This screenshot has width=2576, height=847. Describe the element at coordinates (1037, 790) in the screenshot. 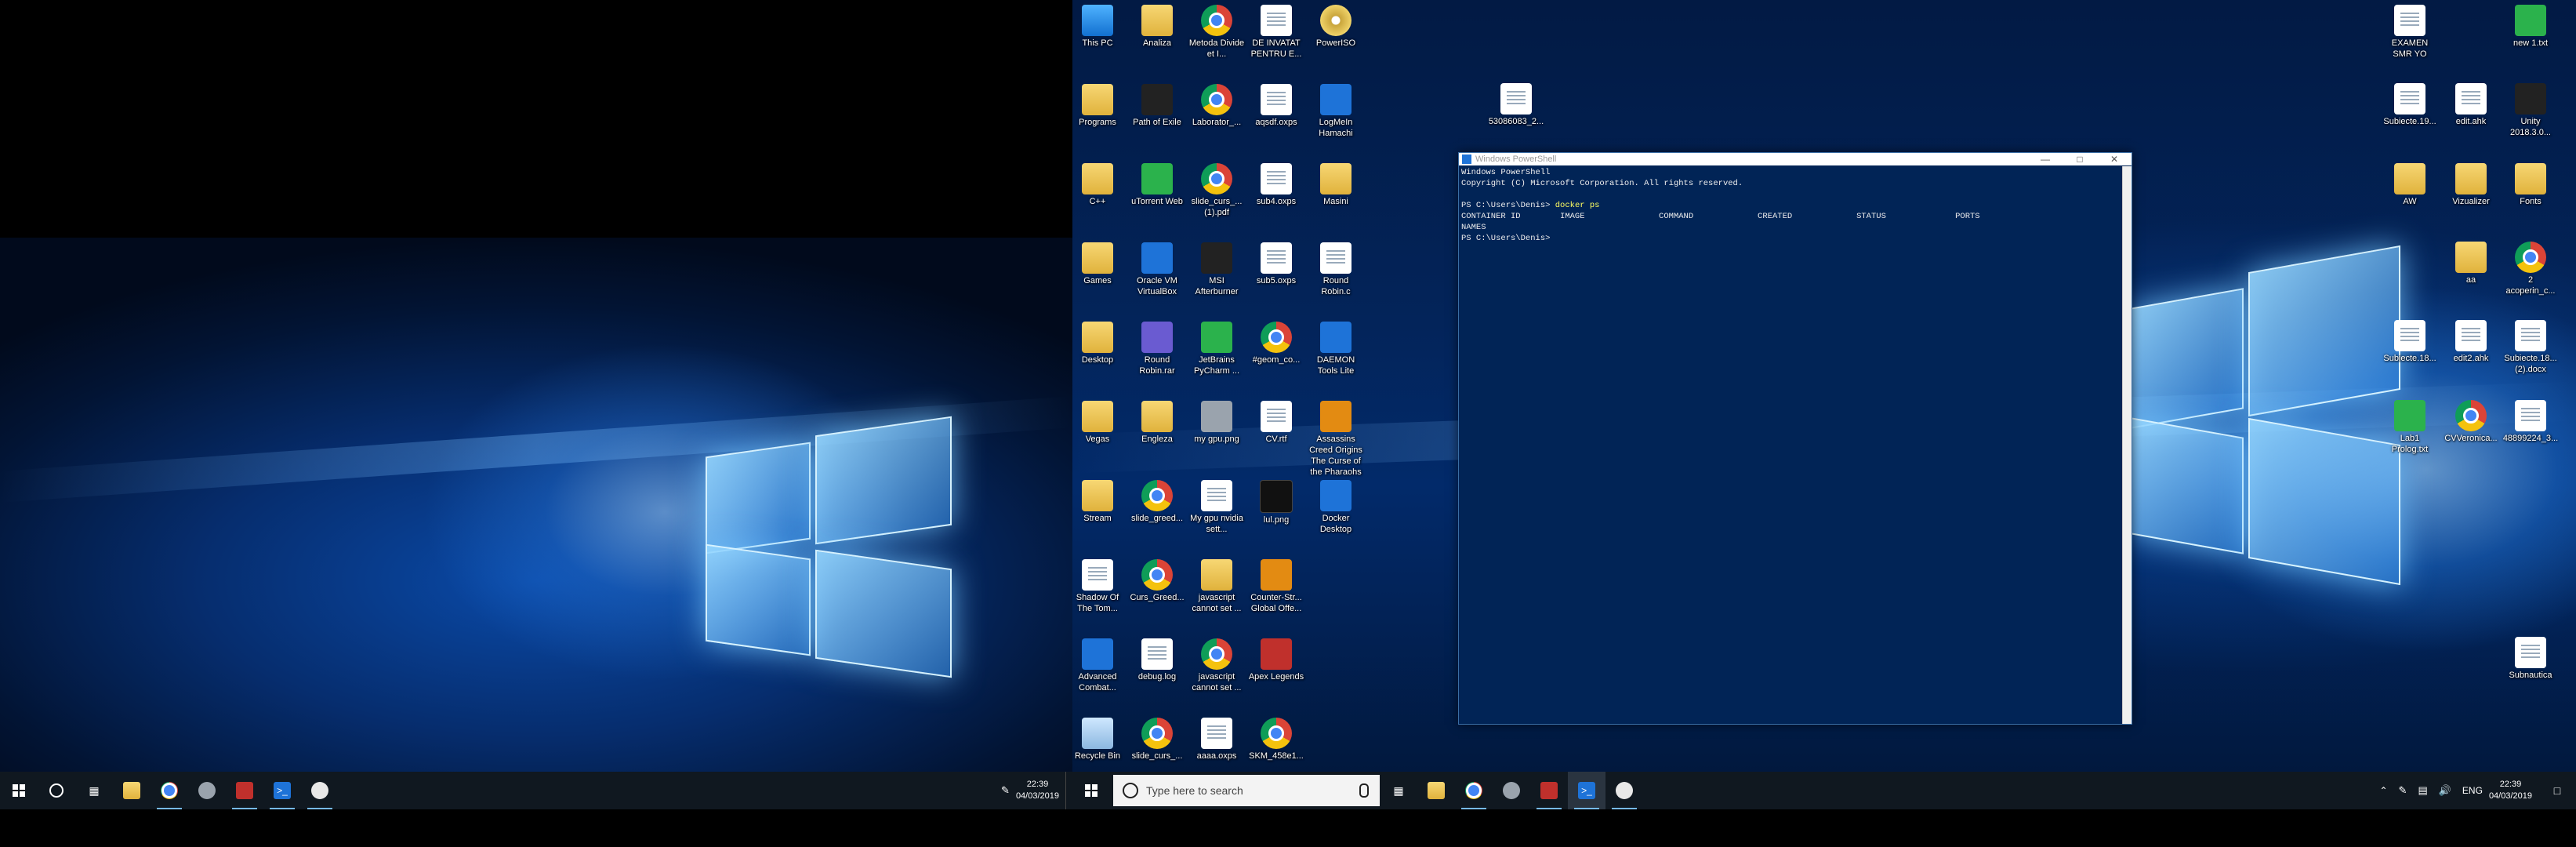

I see `left-clock: 22:39 04/03/2019` at that location.